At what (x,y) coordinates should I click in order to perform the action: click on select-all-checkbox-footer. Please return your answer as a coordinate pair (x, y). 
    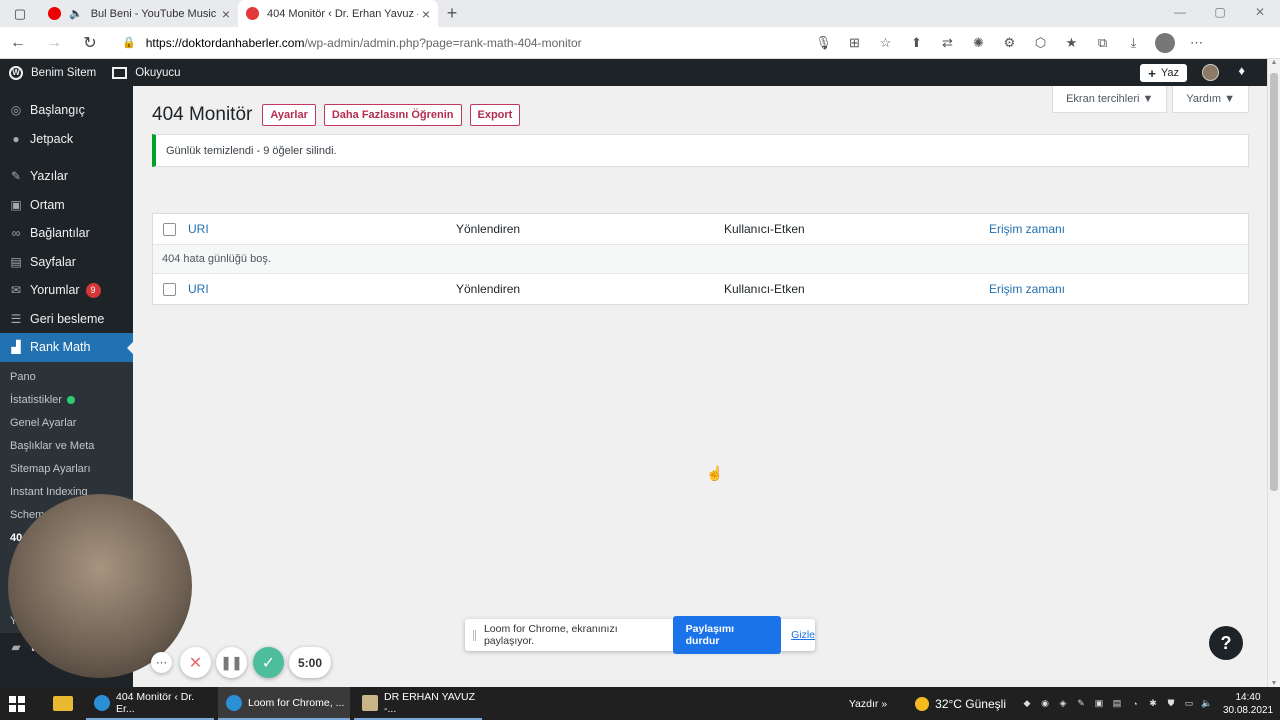
    Looking at the image, I should click on (169, 289).